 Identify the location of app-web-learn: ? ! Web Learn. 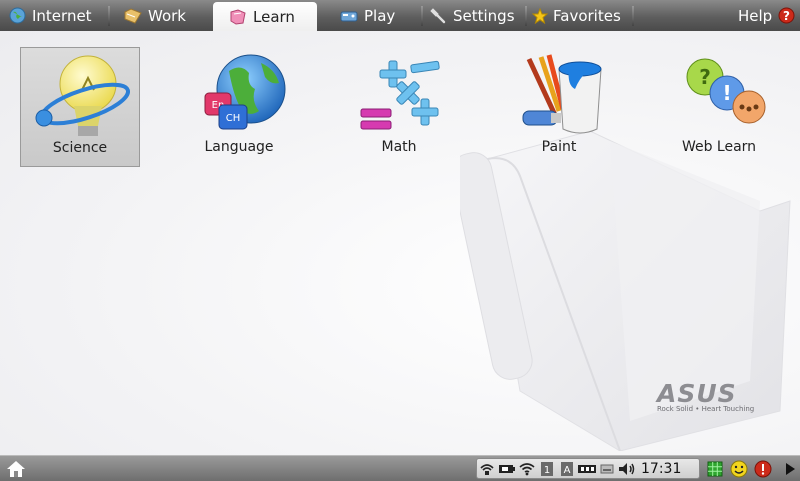
(719, 107).